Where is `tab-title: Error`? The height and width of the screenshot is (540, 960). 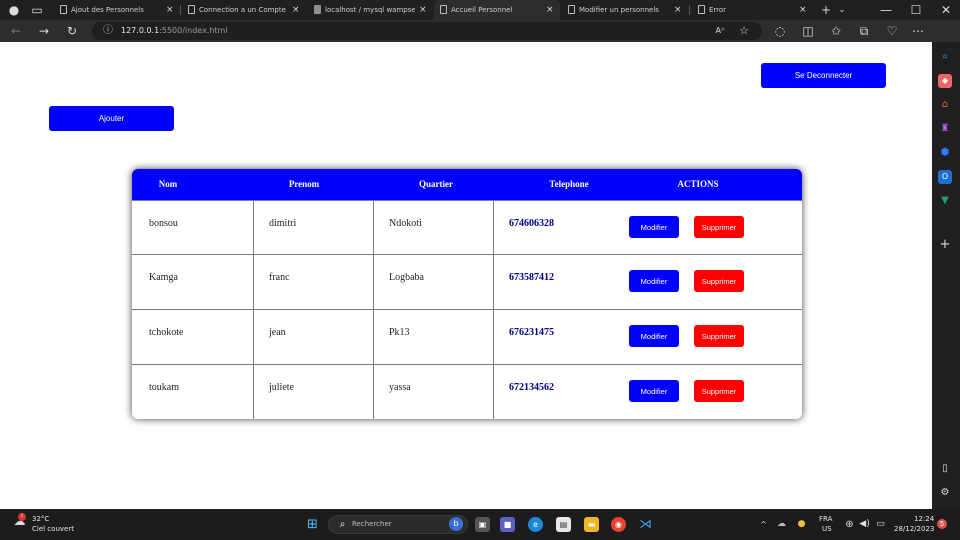 tab-title: Error is located at coordinates (718, 10).